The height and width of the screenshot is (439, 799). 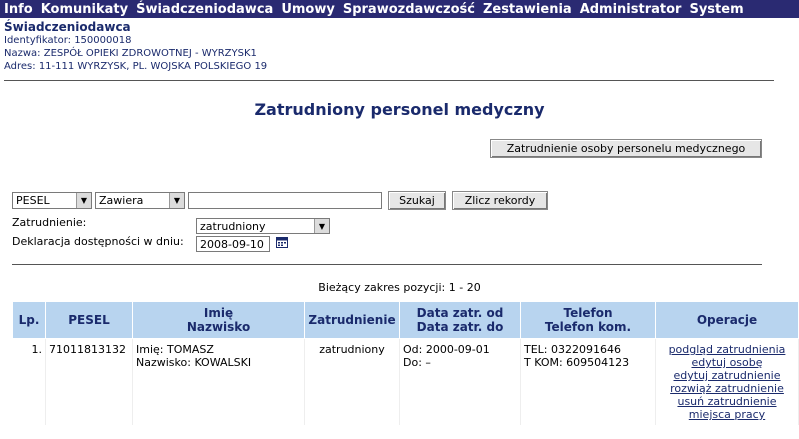 I want to click on employment-select: zatrudniony ▼, so click(x=263, y=226).